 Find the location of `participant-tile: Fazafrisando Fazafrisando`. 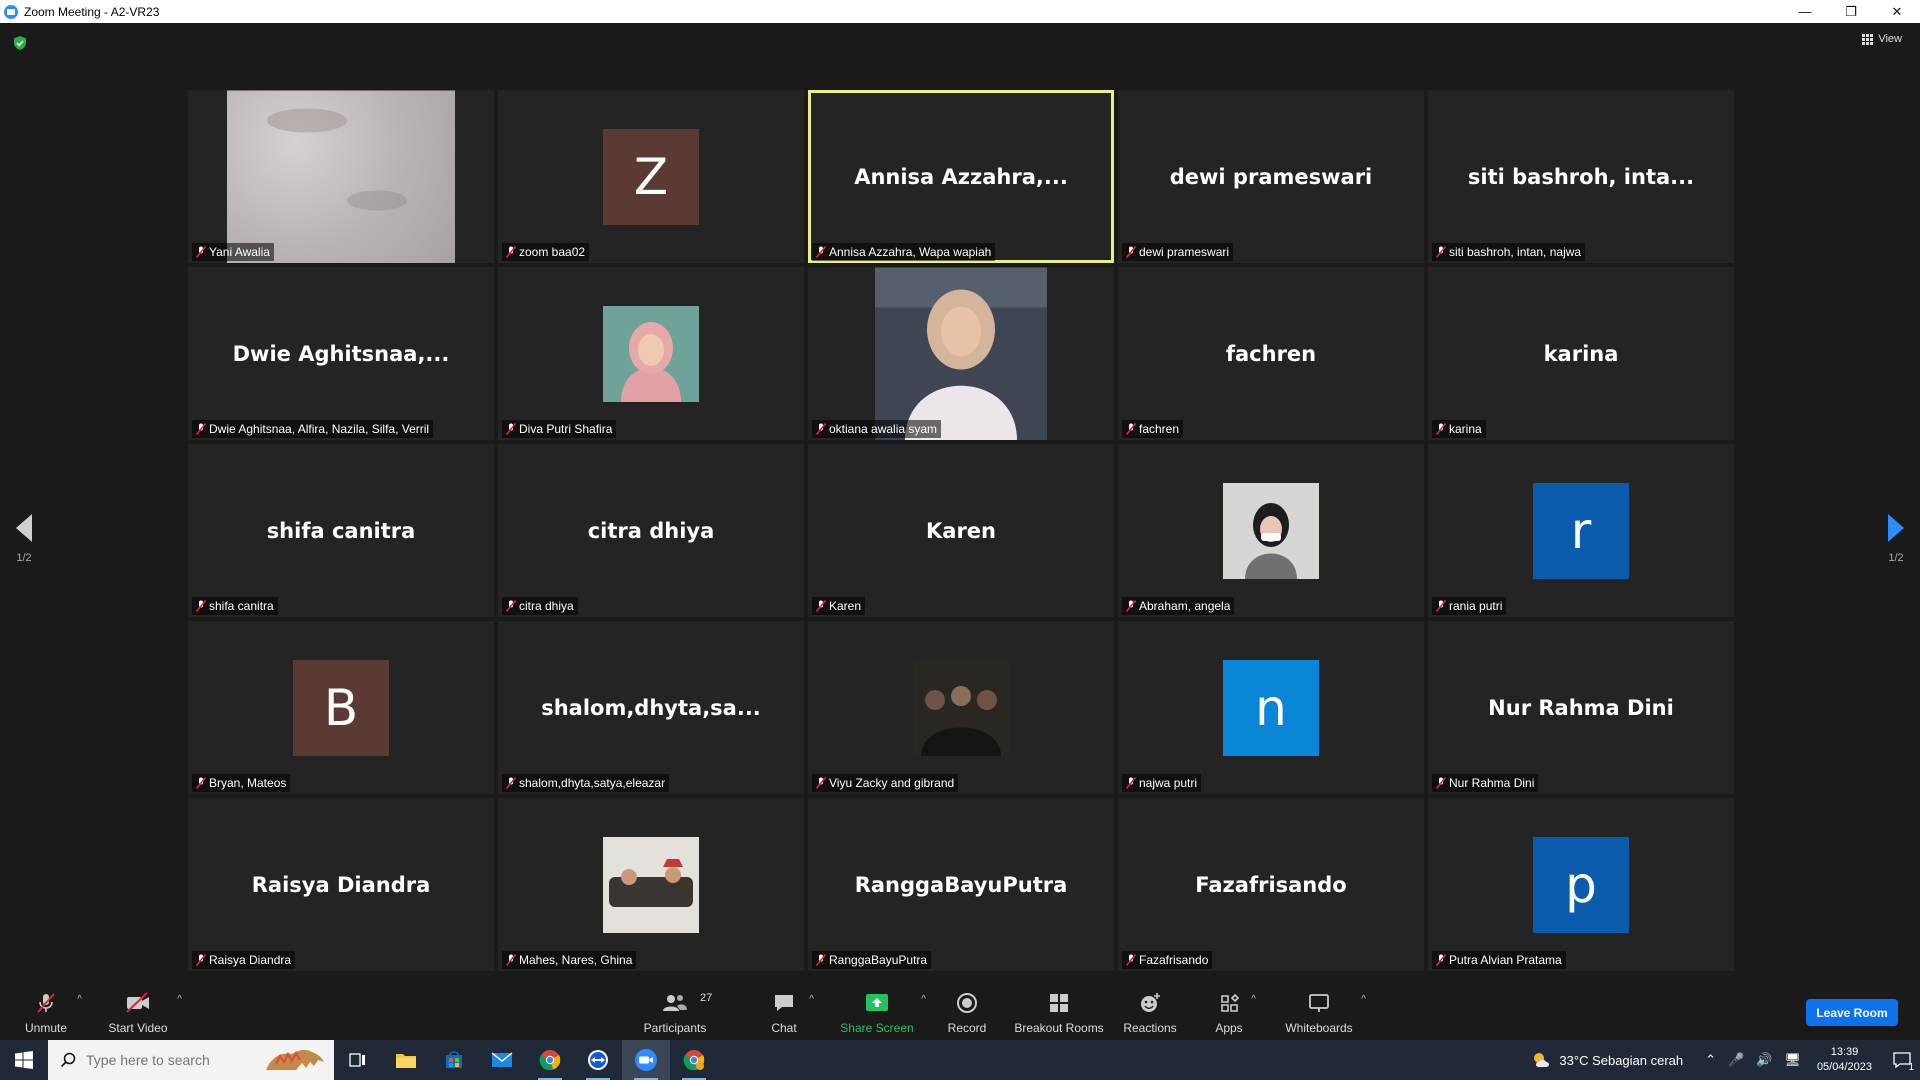

participant-tile: Fazafrisando Fazafrisando is located at coordinates (1271, 884).